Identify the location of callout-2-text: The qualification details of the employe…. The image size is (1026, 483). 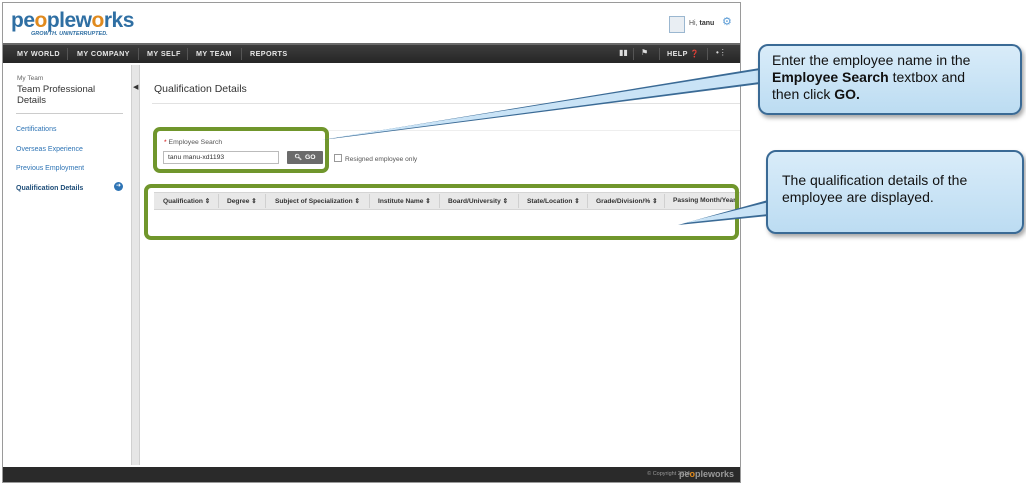
(875, 188).